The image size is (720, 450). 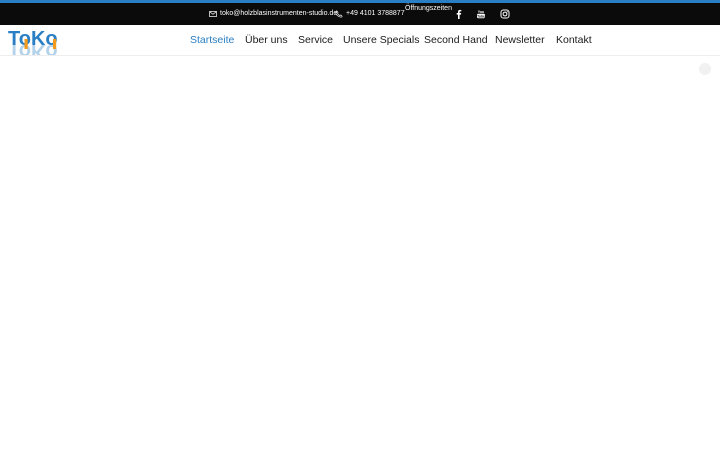 I want to click on opening-hours-link: Öffnungszeiten, so click(x=428, y=9).